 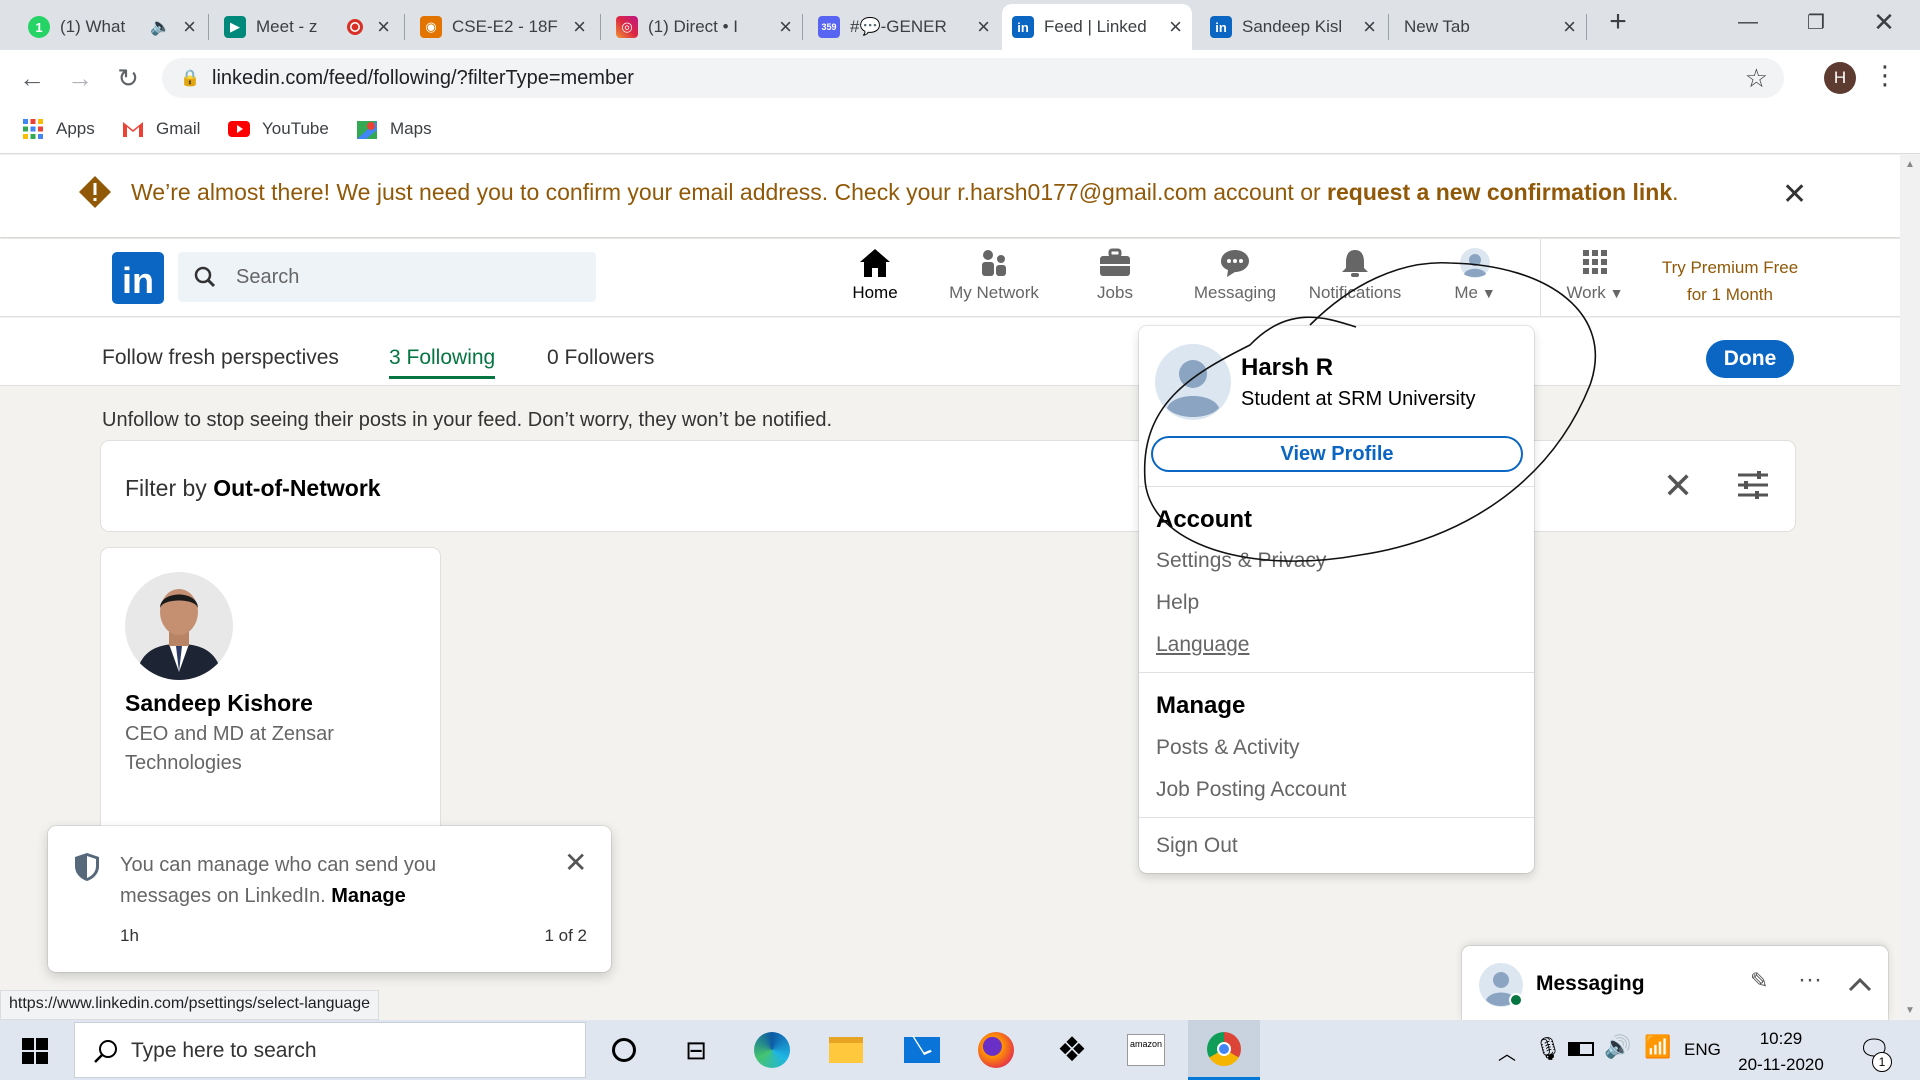 I want to click on microphone-icon: 🎙, so click(x=1548, y=1049).